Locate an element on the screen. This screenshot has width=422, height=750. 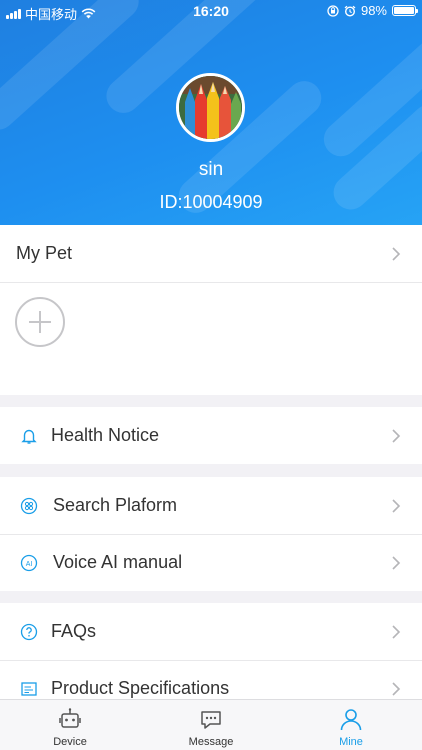
document-icon is located at coordinates (29, 688).